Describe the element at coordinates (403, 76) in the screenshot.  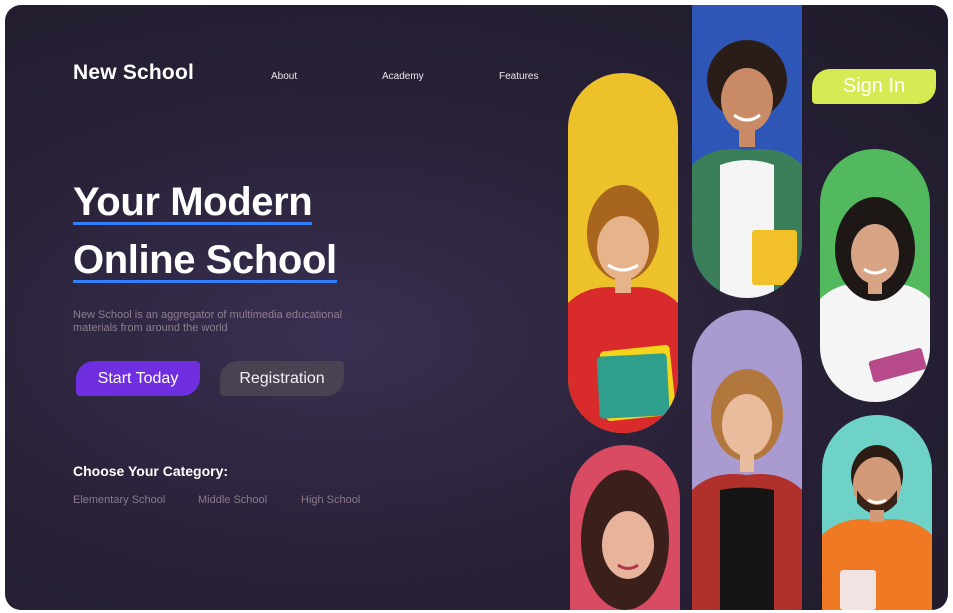
I see `nav-academy: Academy` at that location.